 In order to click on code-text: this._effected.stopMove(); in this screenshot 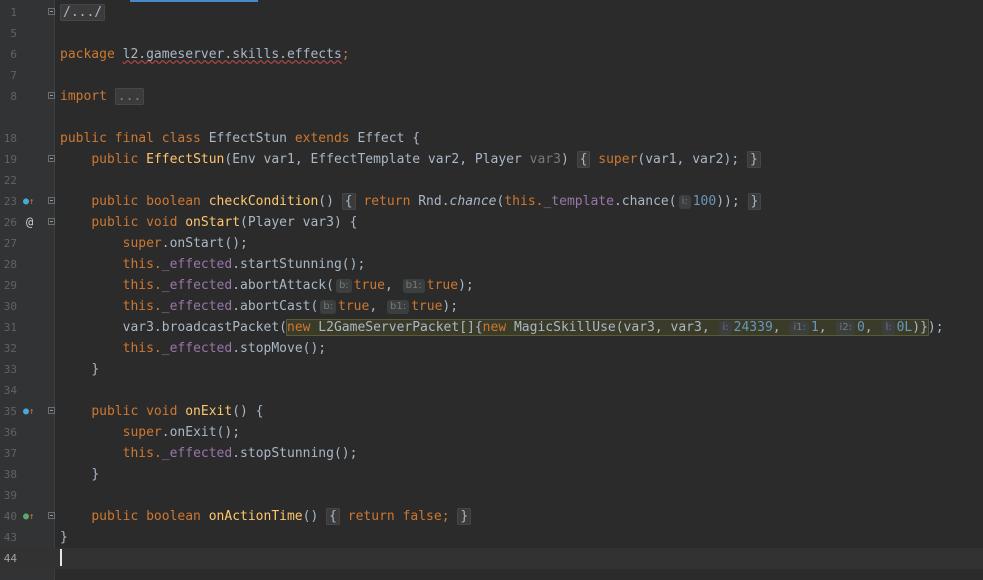, I will do `click(224, 348)`.